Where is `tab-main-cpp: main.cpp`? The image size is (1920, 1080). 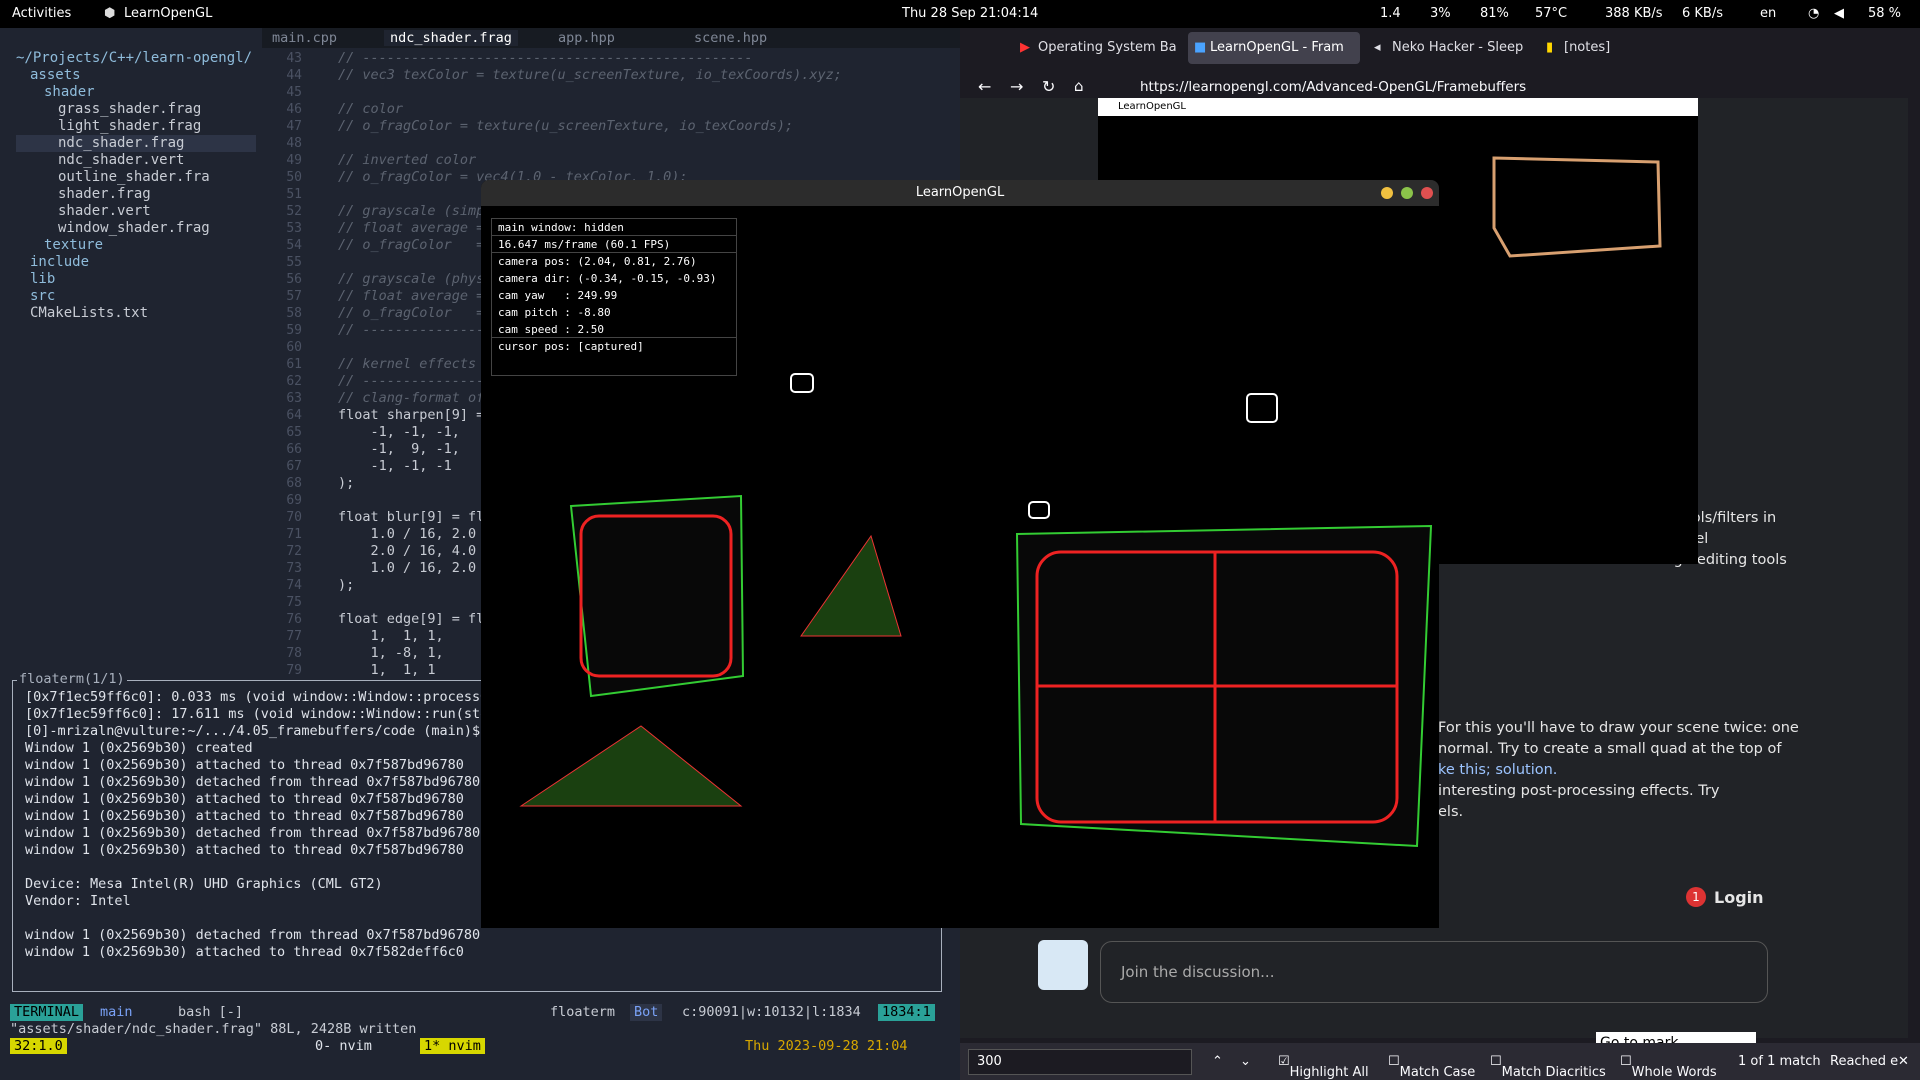 tab-main-cpp: main.cpp is located at coordinates (304, 38).